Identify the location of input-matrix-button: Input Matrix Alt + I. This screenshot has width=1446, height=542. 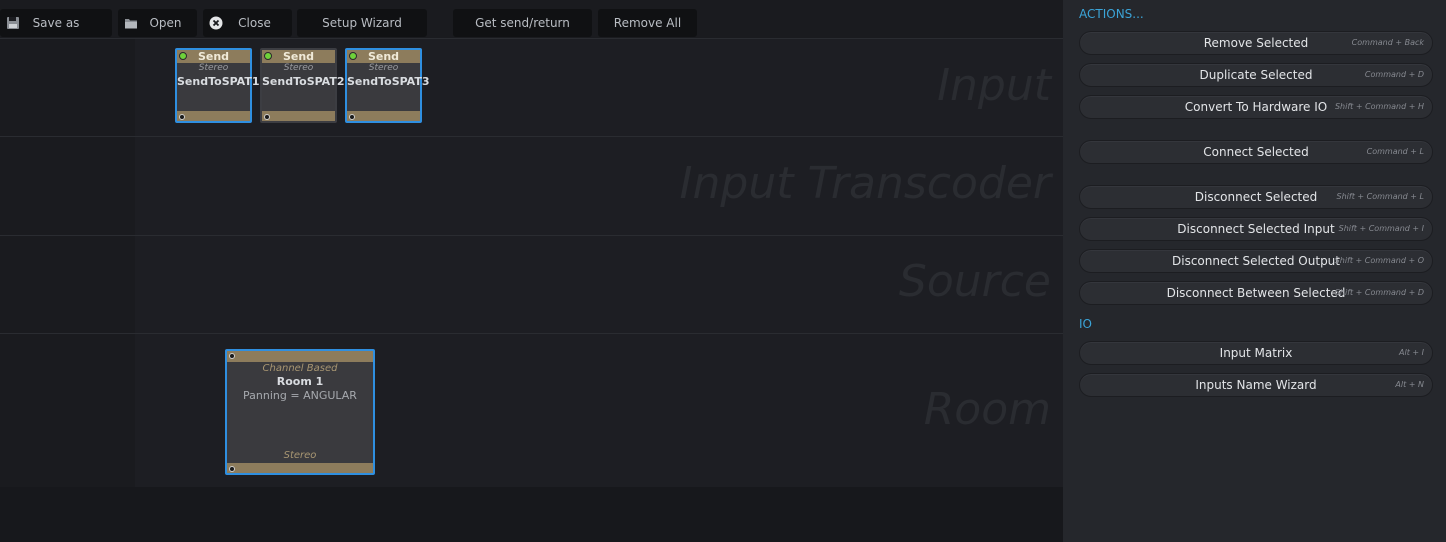
(1256, 353).